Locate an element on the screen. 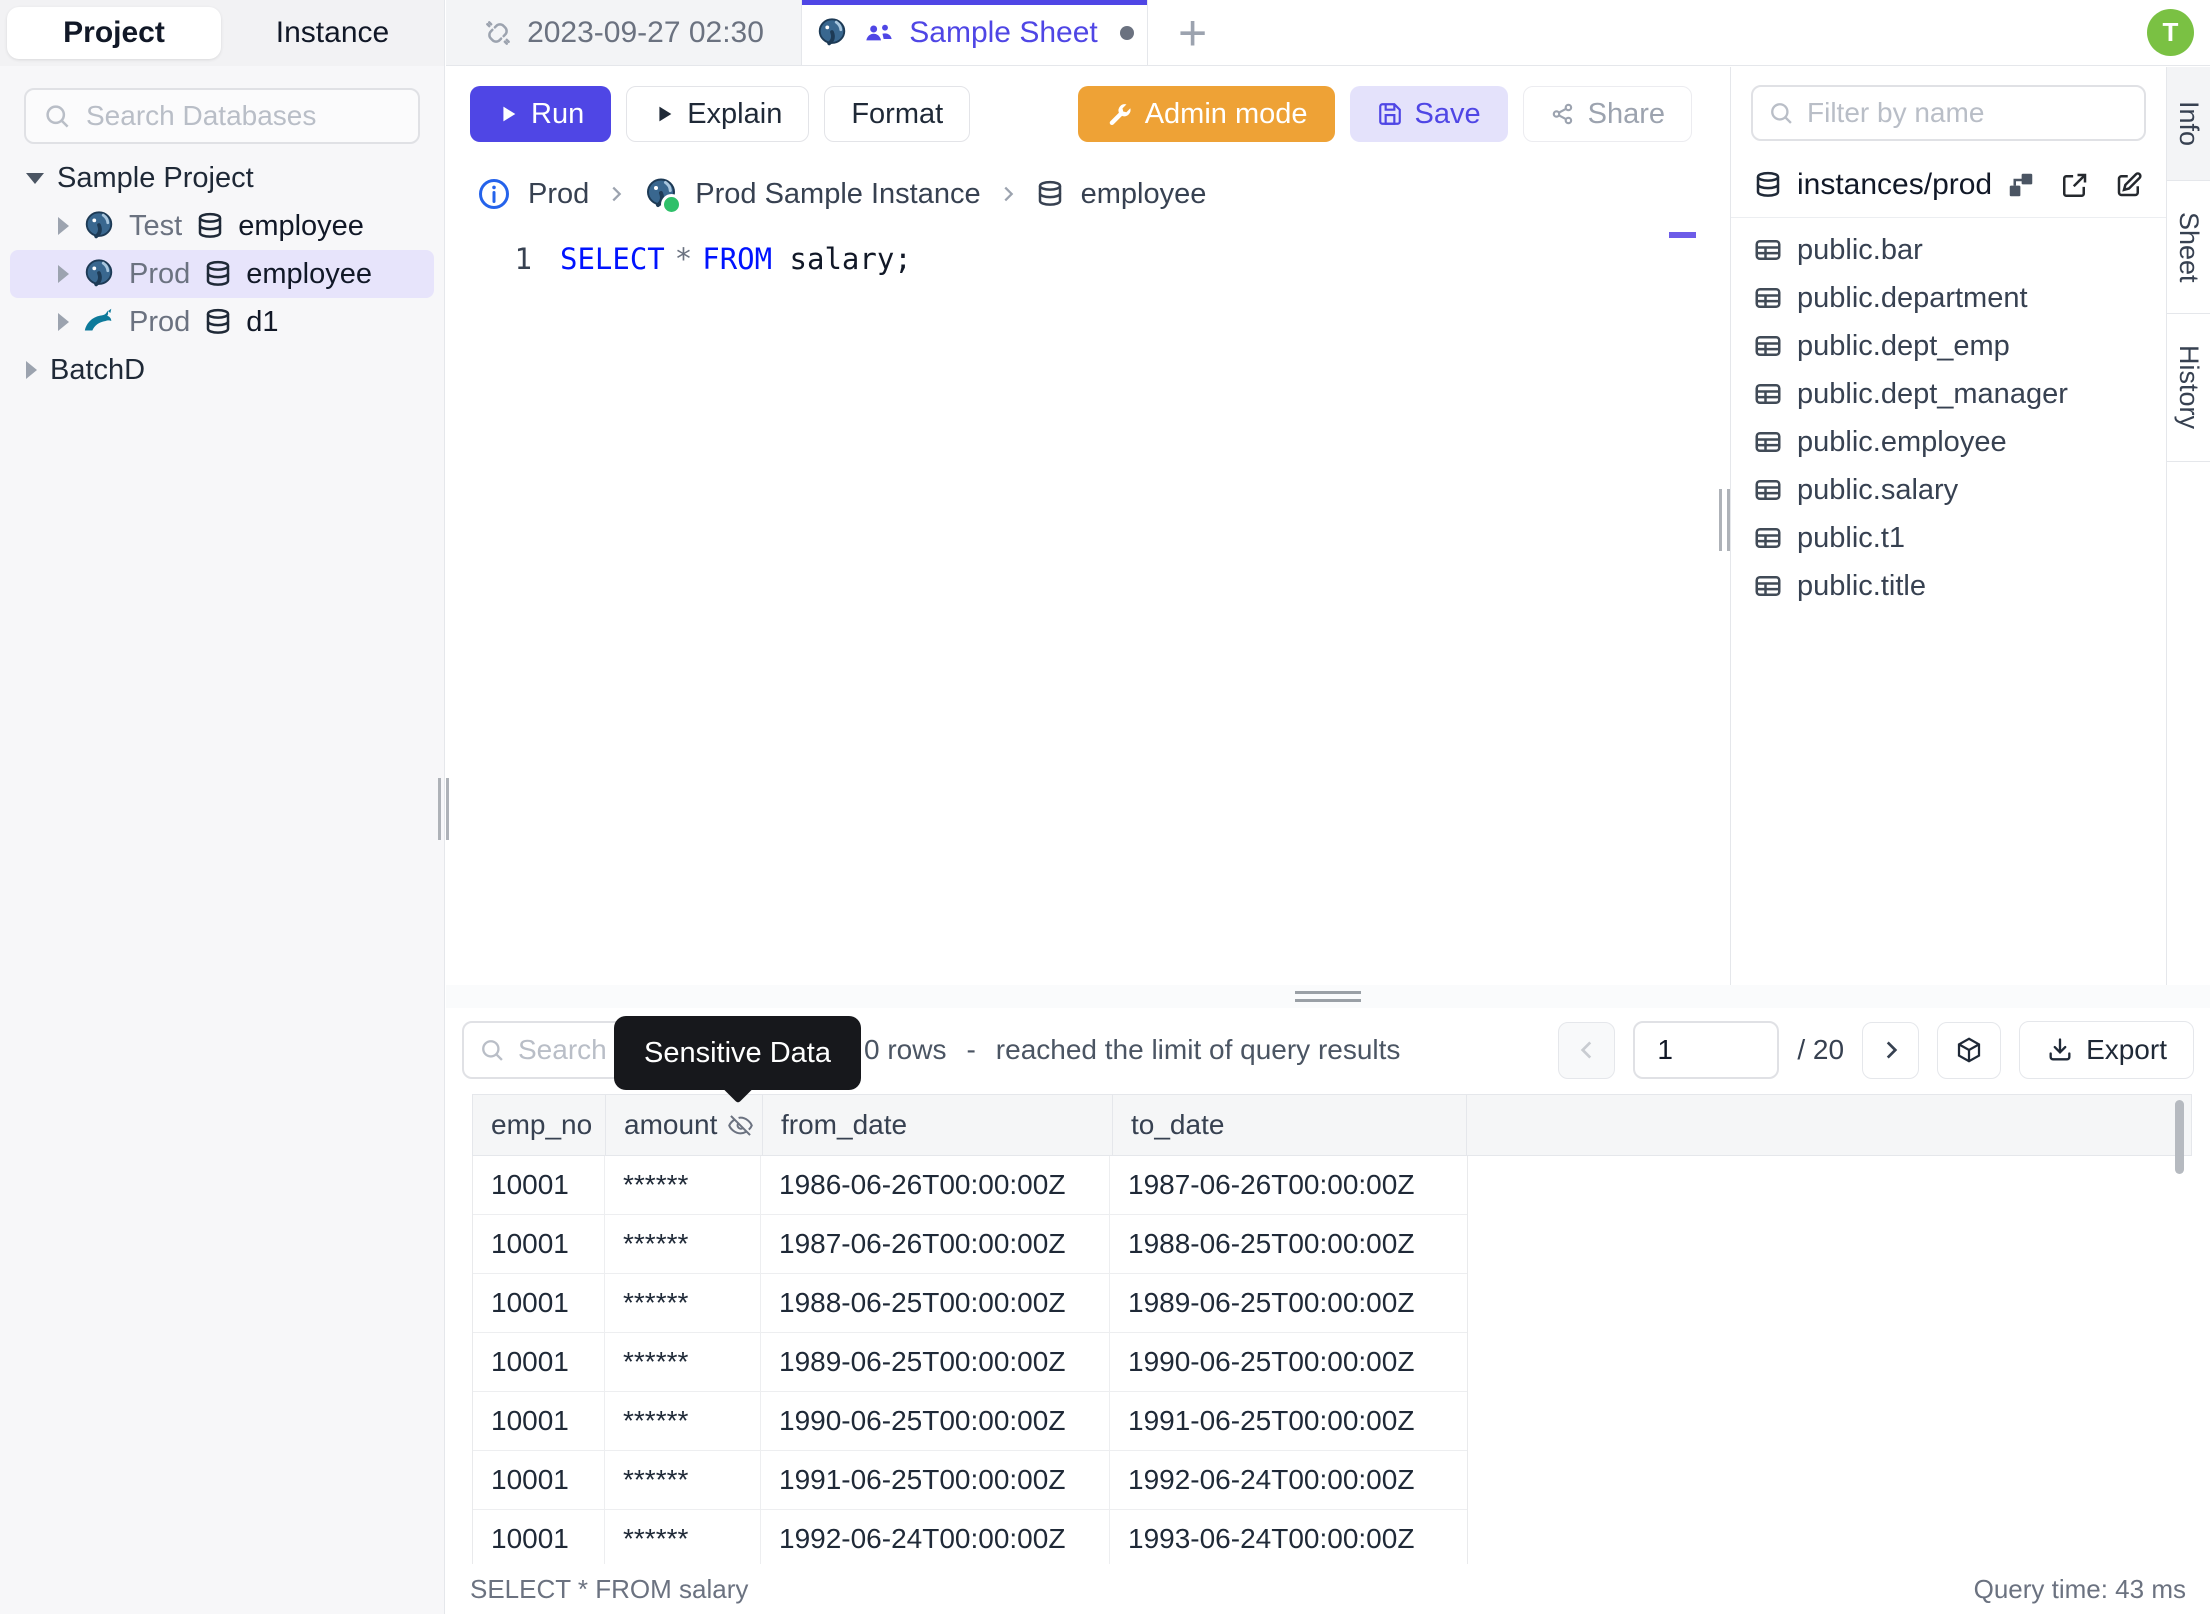  admin-mode-button: Admin mode is located at coordinates (1206, 114).